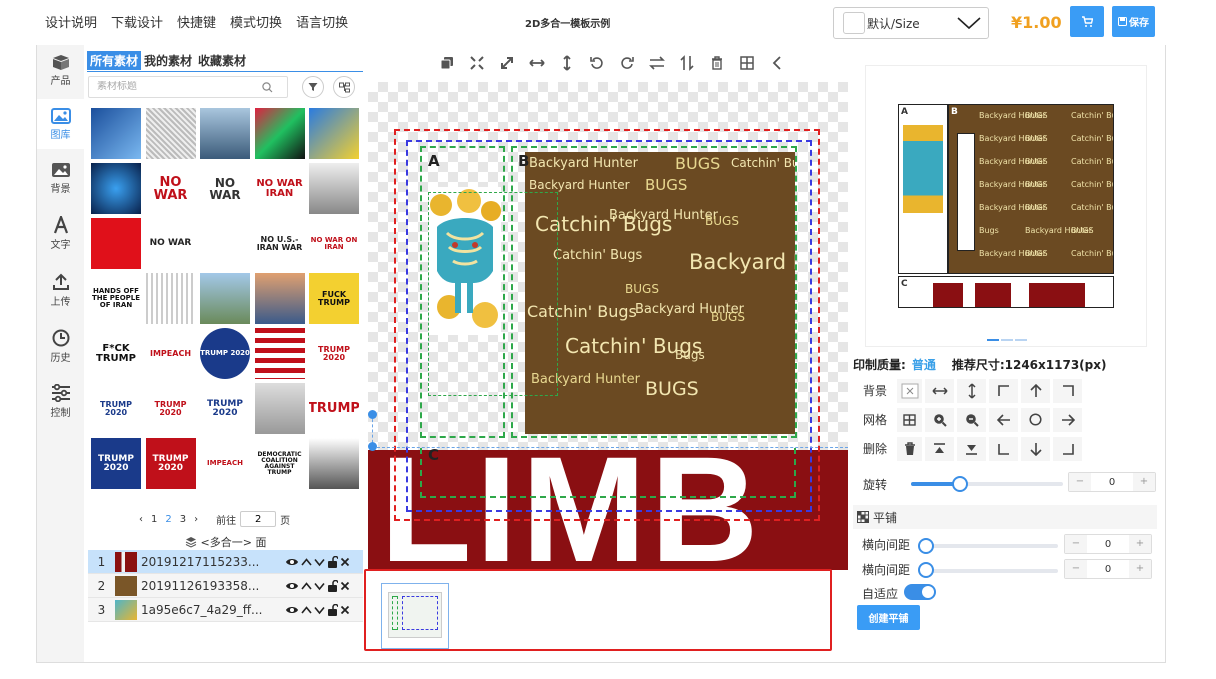 Image resolution: width=1216 pixels, height=679 pixels. I want to click on asset-search-input, so click(179, 86).